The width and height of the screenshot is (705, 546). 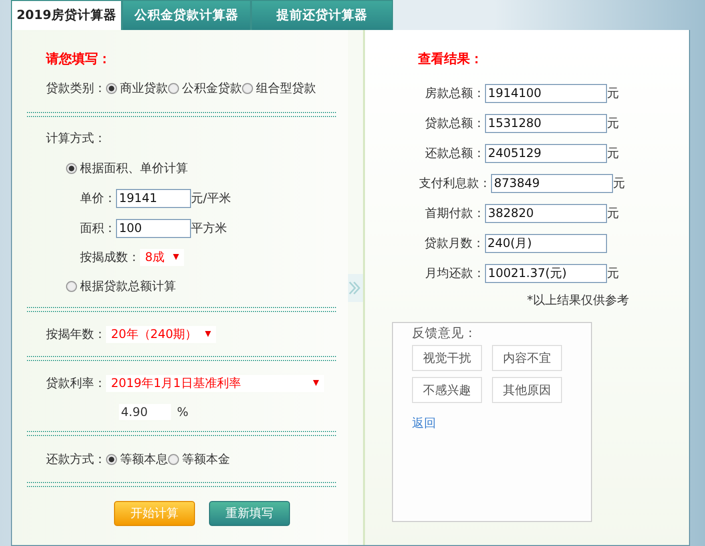 What do you see at coordinates (455, 273) in the screenshot?
I see `result-label: 月均还款：` at bounding box center [455, 273].